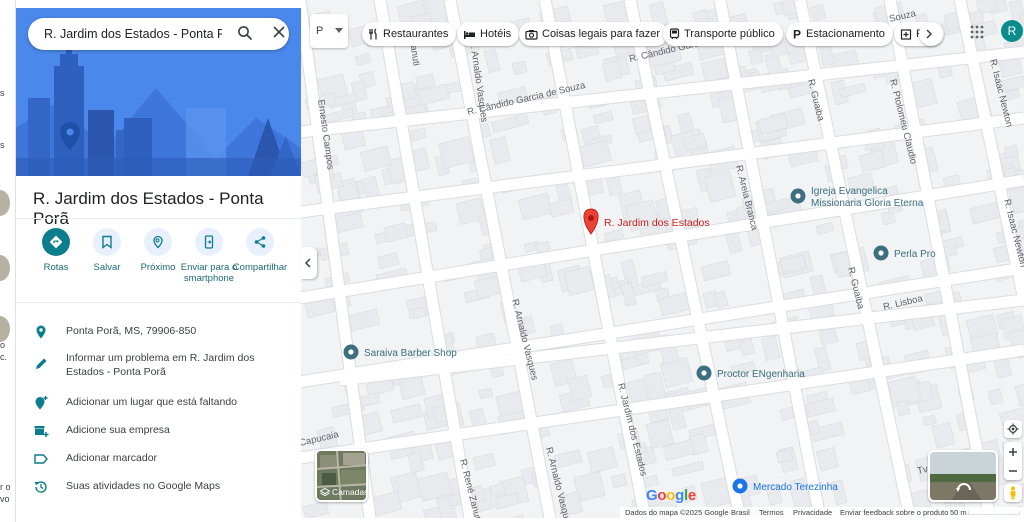 The height and width of the screenshot is (522, 1024). I want to click on layers-label: Camadas, so click(344, 492).